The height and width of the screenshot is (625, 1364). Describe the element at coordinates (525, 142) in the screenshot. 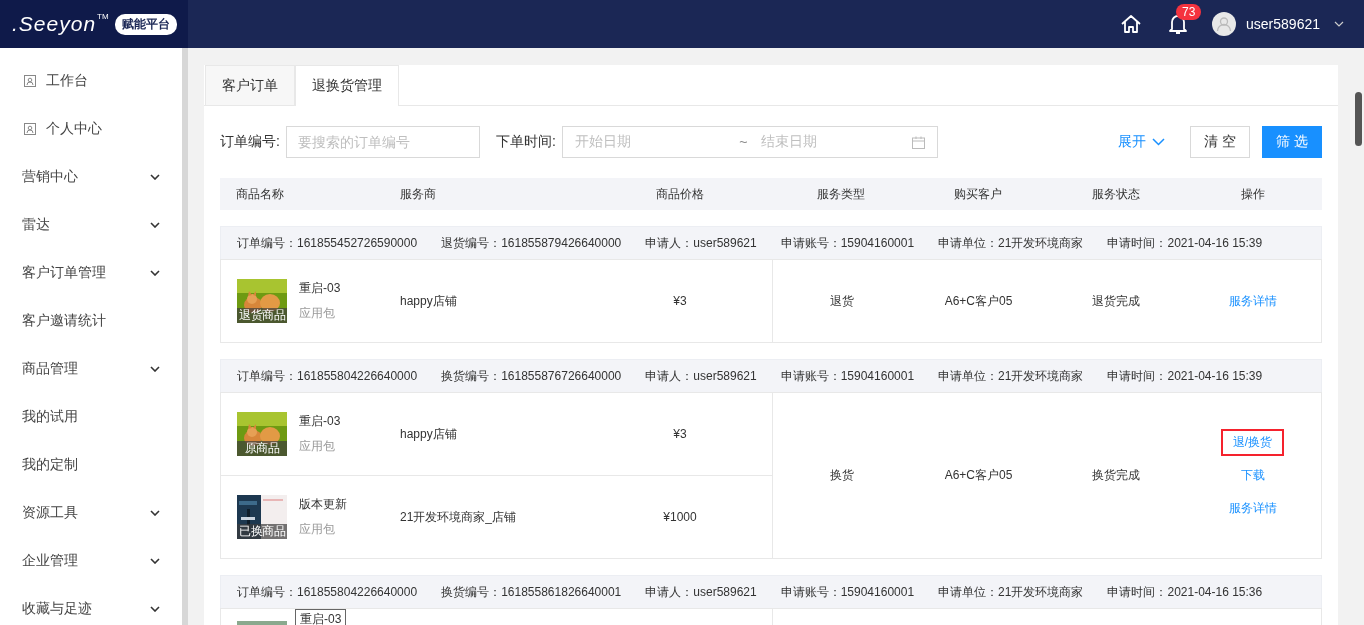

I see `field-label: 下单时间:` at that location.